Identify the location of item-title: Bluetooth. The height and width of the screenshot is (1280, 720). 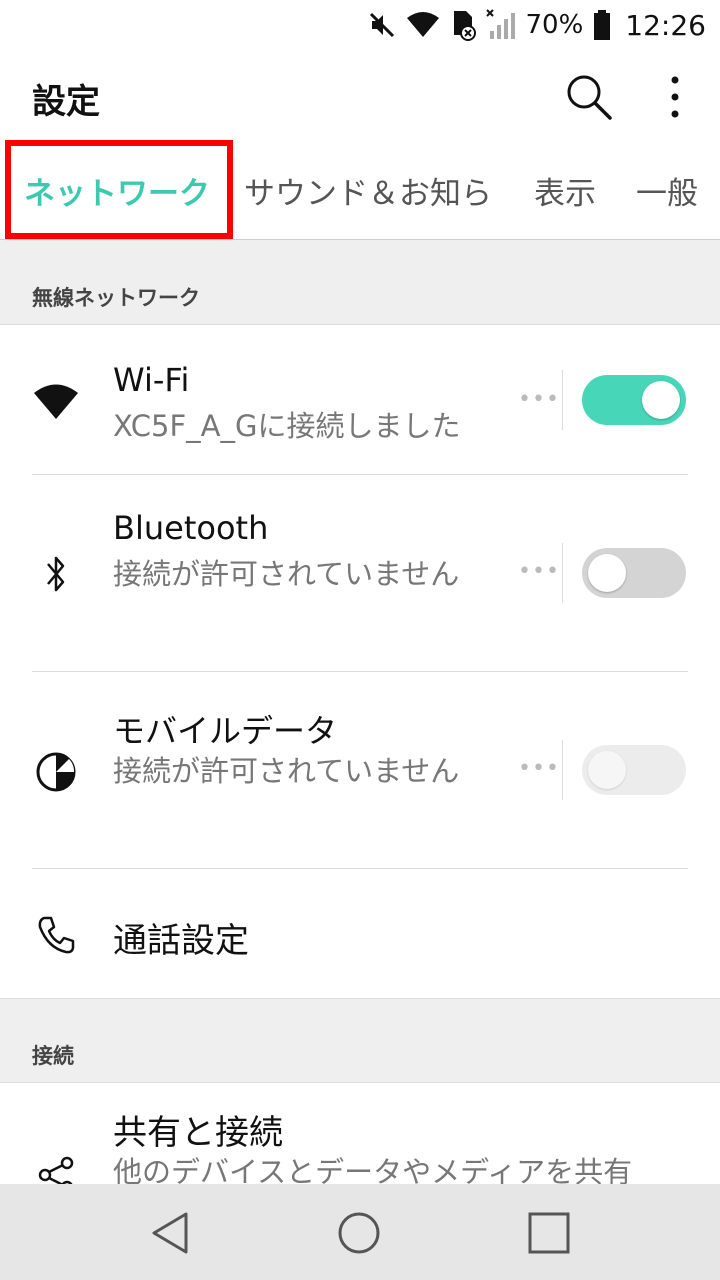
(191, 528).